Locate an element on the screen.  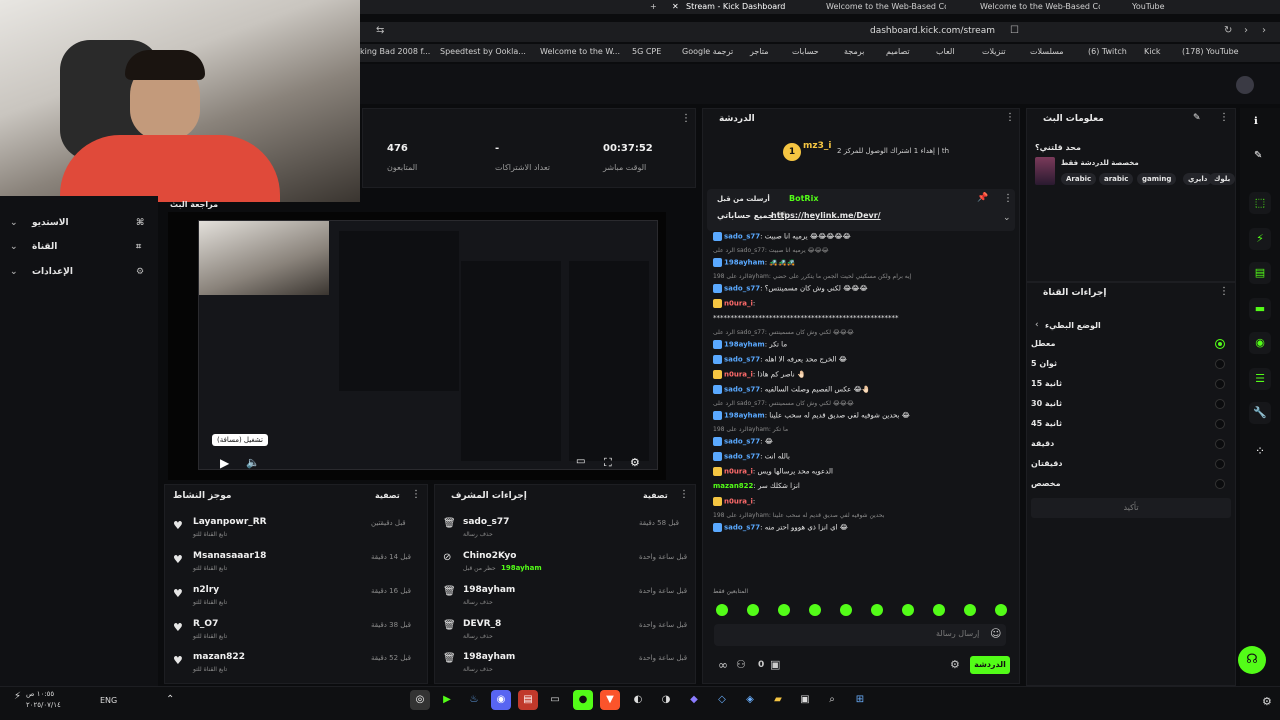
tab-web-config-1: Welcome to the Web-Based Config is located at coordinates (886, 7).